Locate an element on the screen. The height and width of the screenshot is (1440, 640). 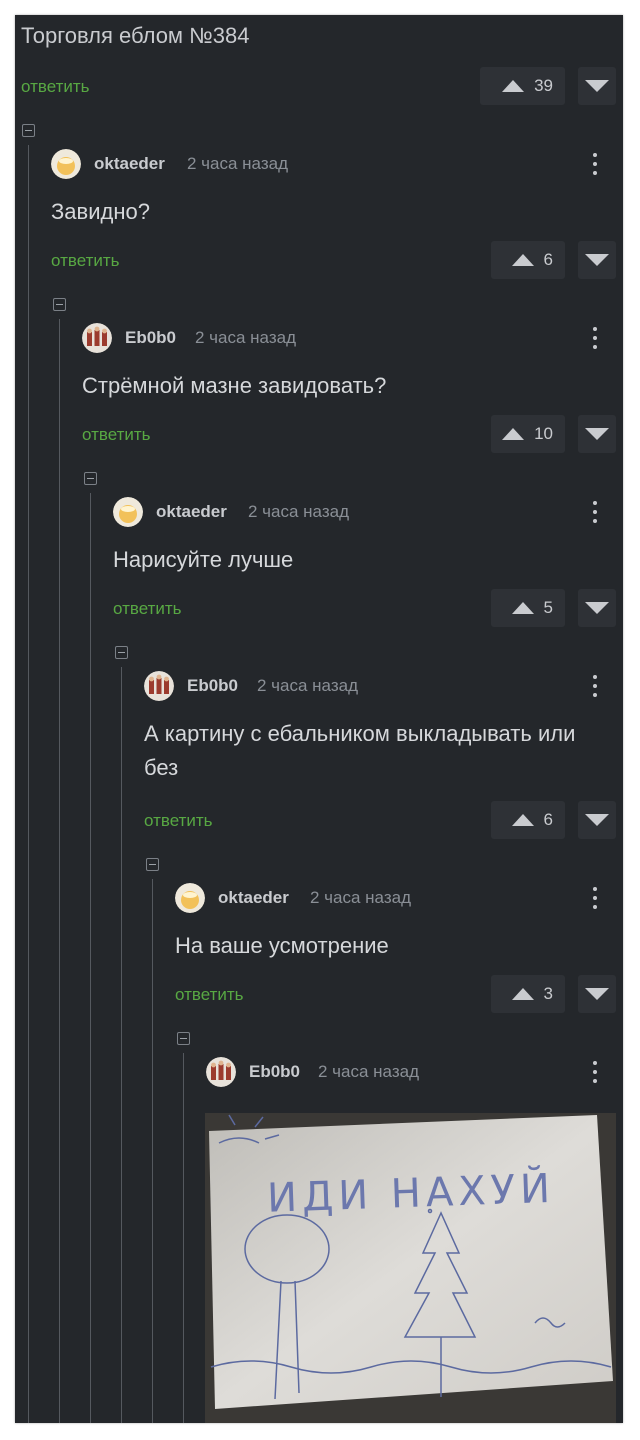
upvote-button: 10 is located at coordinates (528, 434).